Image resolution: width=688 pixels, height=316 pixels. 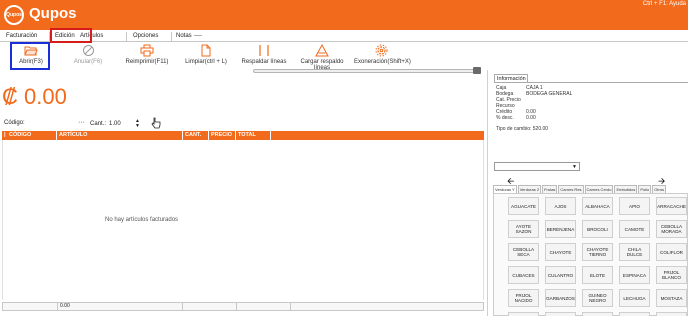 I want to click on cantidad-label: Cant.:, so click(x=98, y=124).